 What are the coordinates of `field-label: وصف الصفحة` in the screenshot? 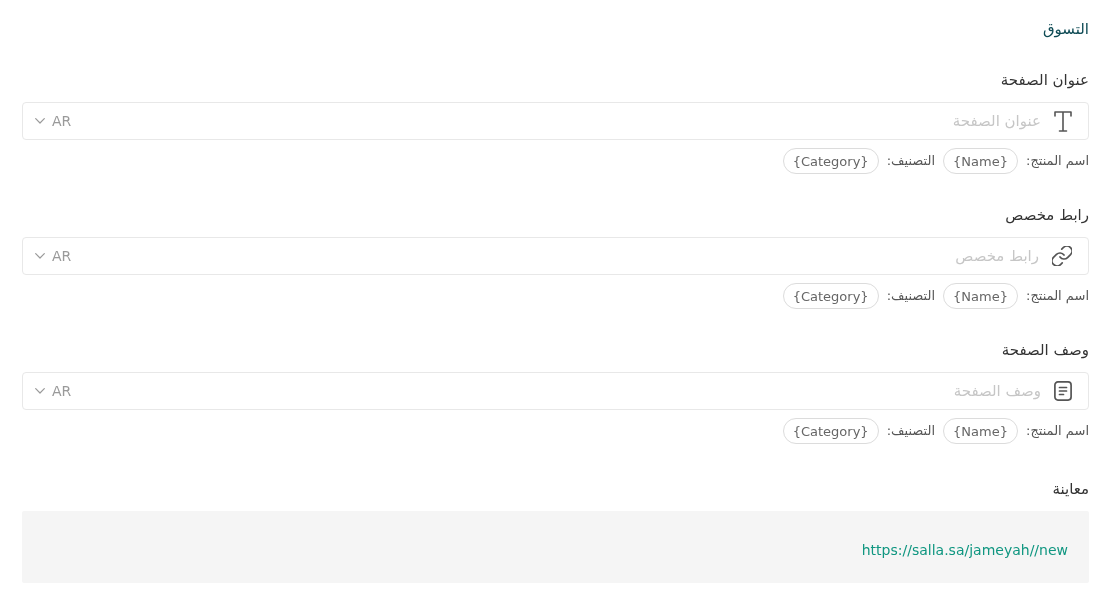 It's located at (1045, 350).